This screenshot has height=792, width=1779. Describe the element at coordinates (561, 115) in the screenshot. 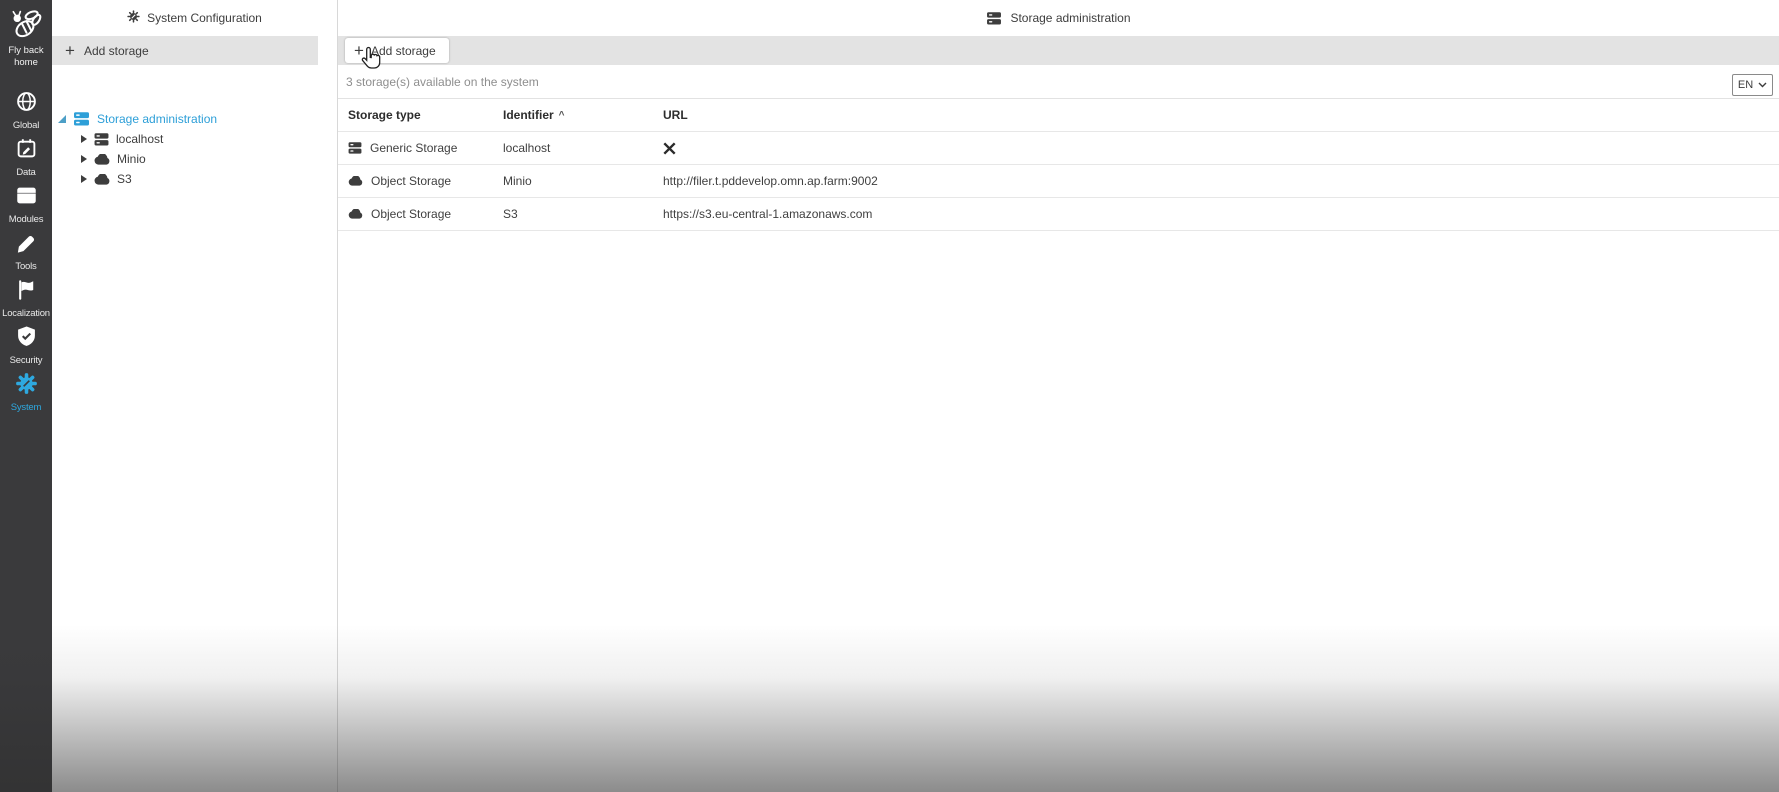

I see `sort-ascending-icon: ^` at that location.